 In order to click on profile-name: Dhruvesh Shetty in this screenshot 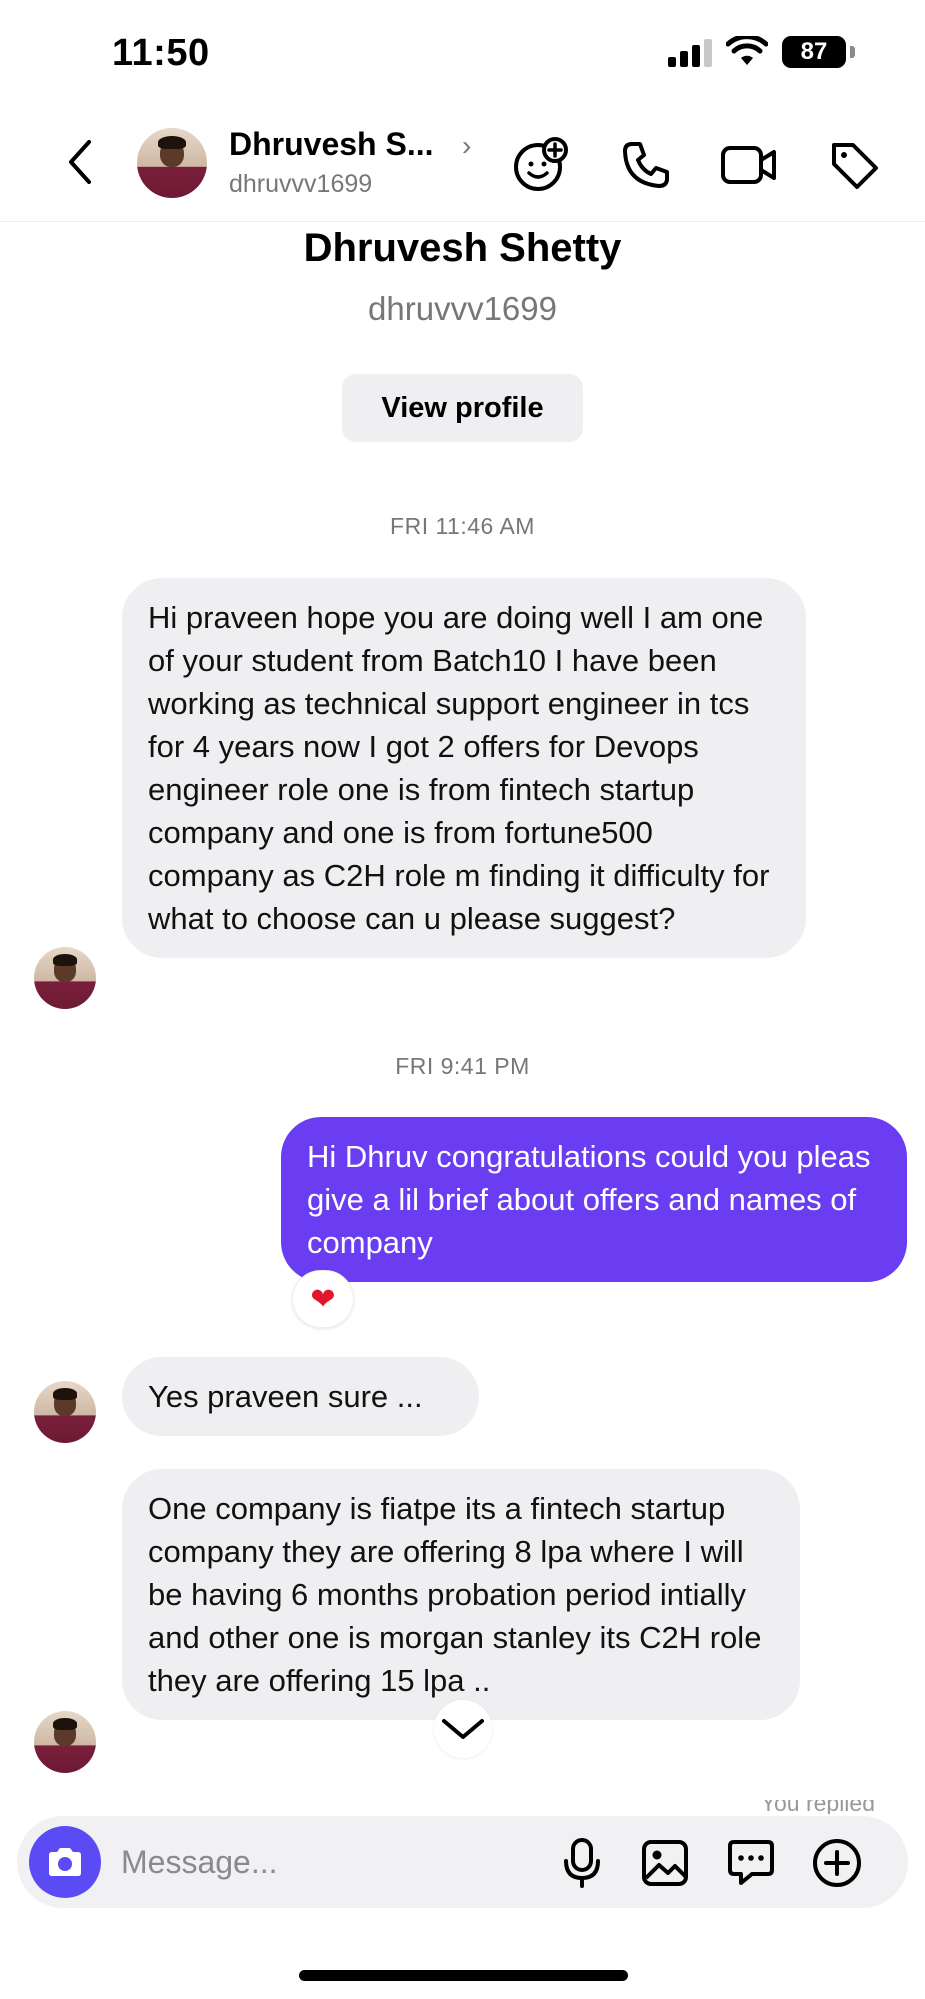, I will do `click(462, 248)`.